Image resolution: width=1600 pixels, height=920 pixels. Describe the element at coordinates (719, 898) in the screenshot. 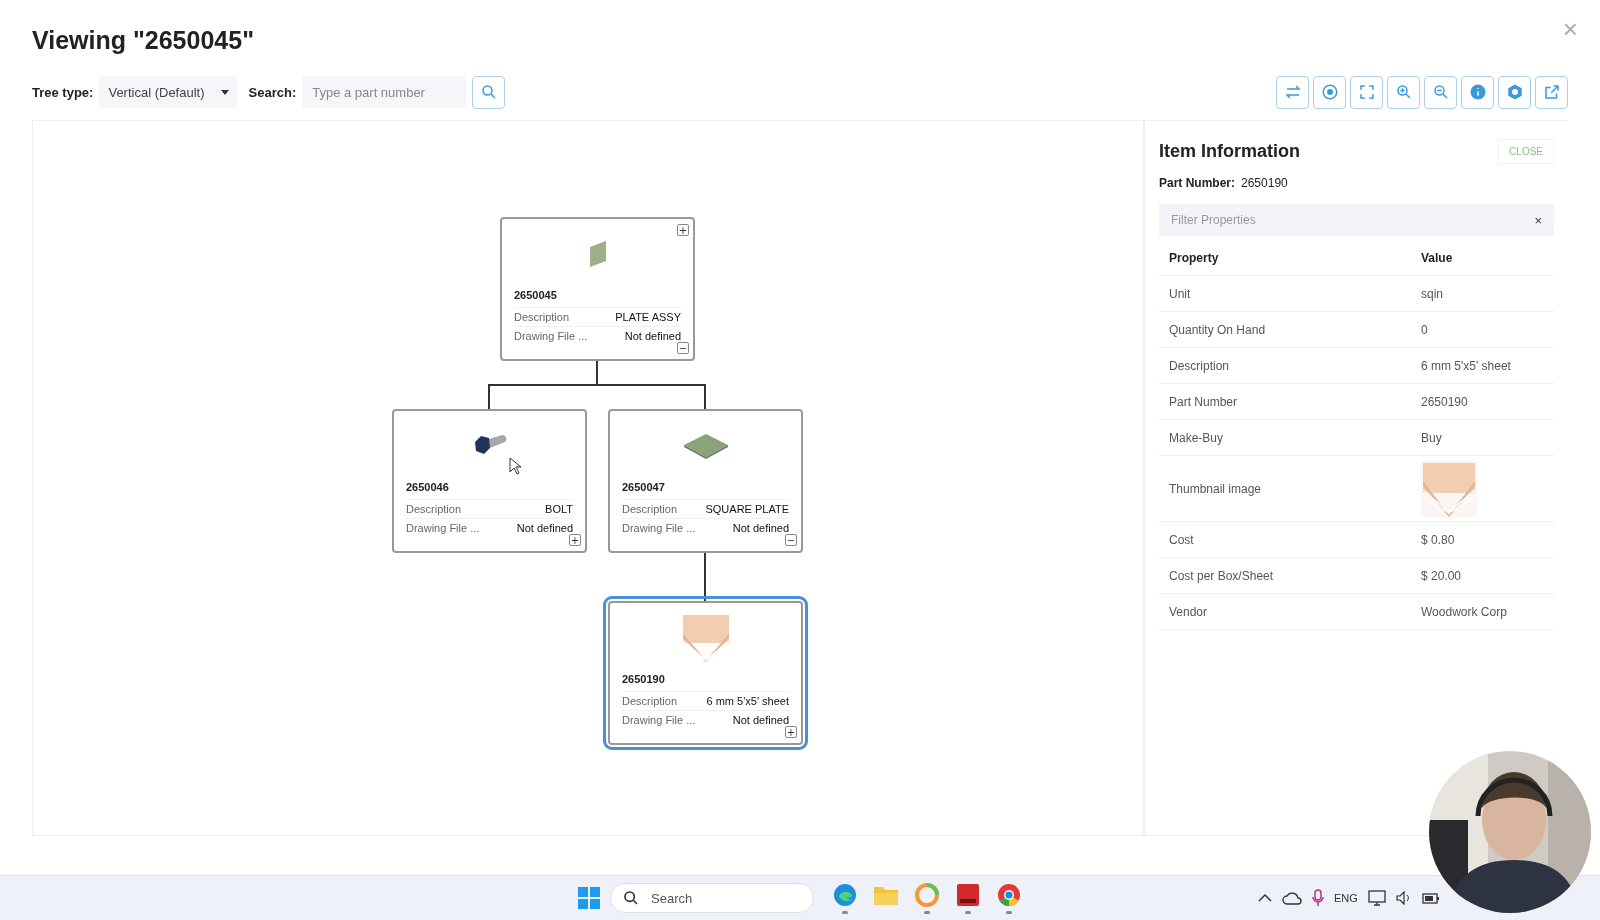

I see `taskbar-search-field: Search` at that location.